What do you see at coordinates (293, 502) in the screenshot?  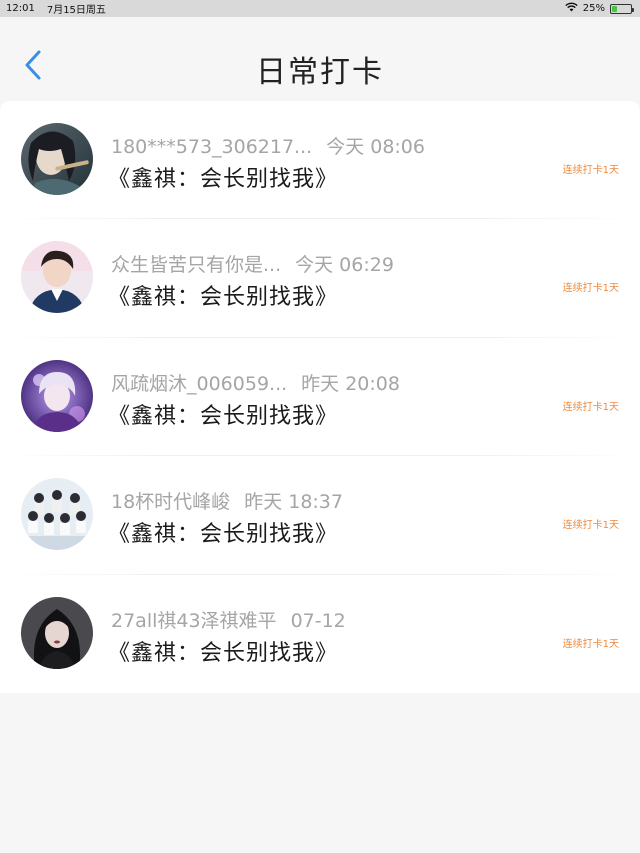 I see `checkin-time: 昨天 18:37` at bounding box center [293, 502].